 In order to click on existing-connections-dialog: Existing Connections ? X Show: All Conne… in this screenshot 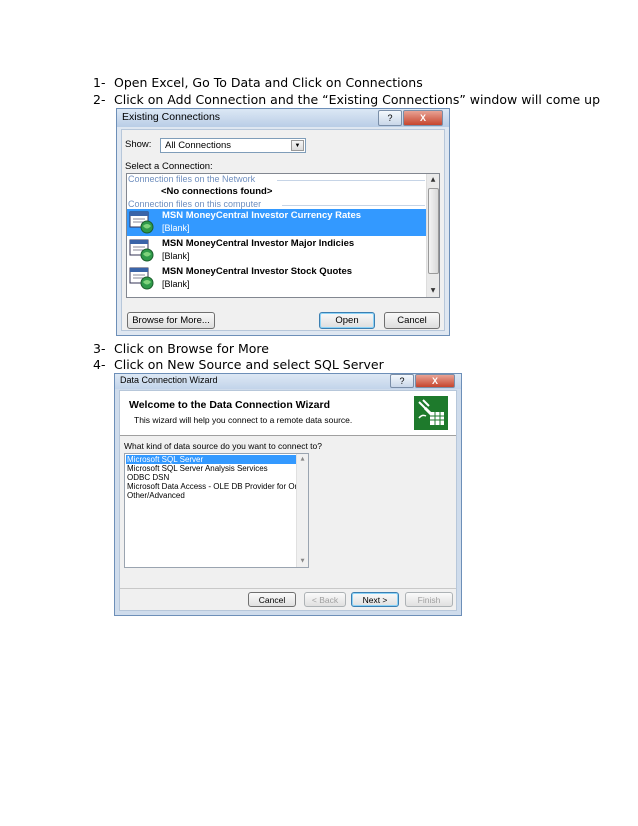, I will do `click(283, 222)`.